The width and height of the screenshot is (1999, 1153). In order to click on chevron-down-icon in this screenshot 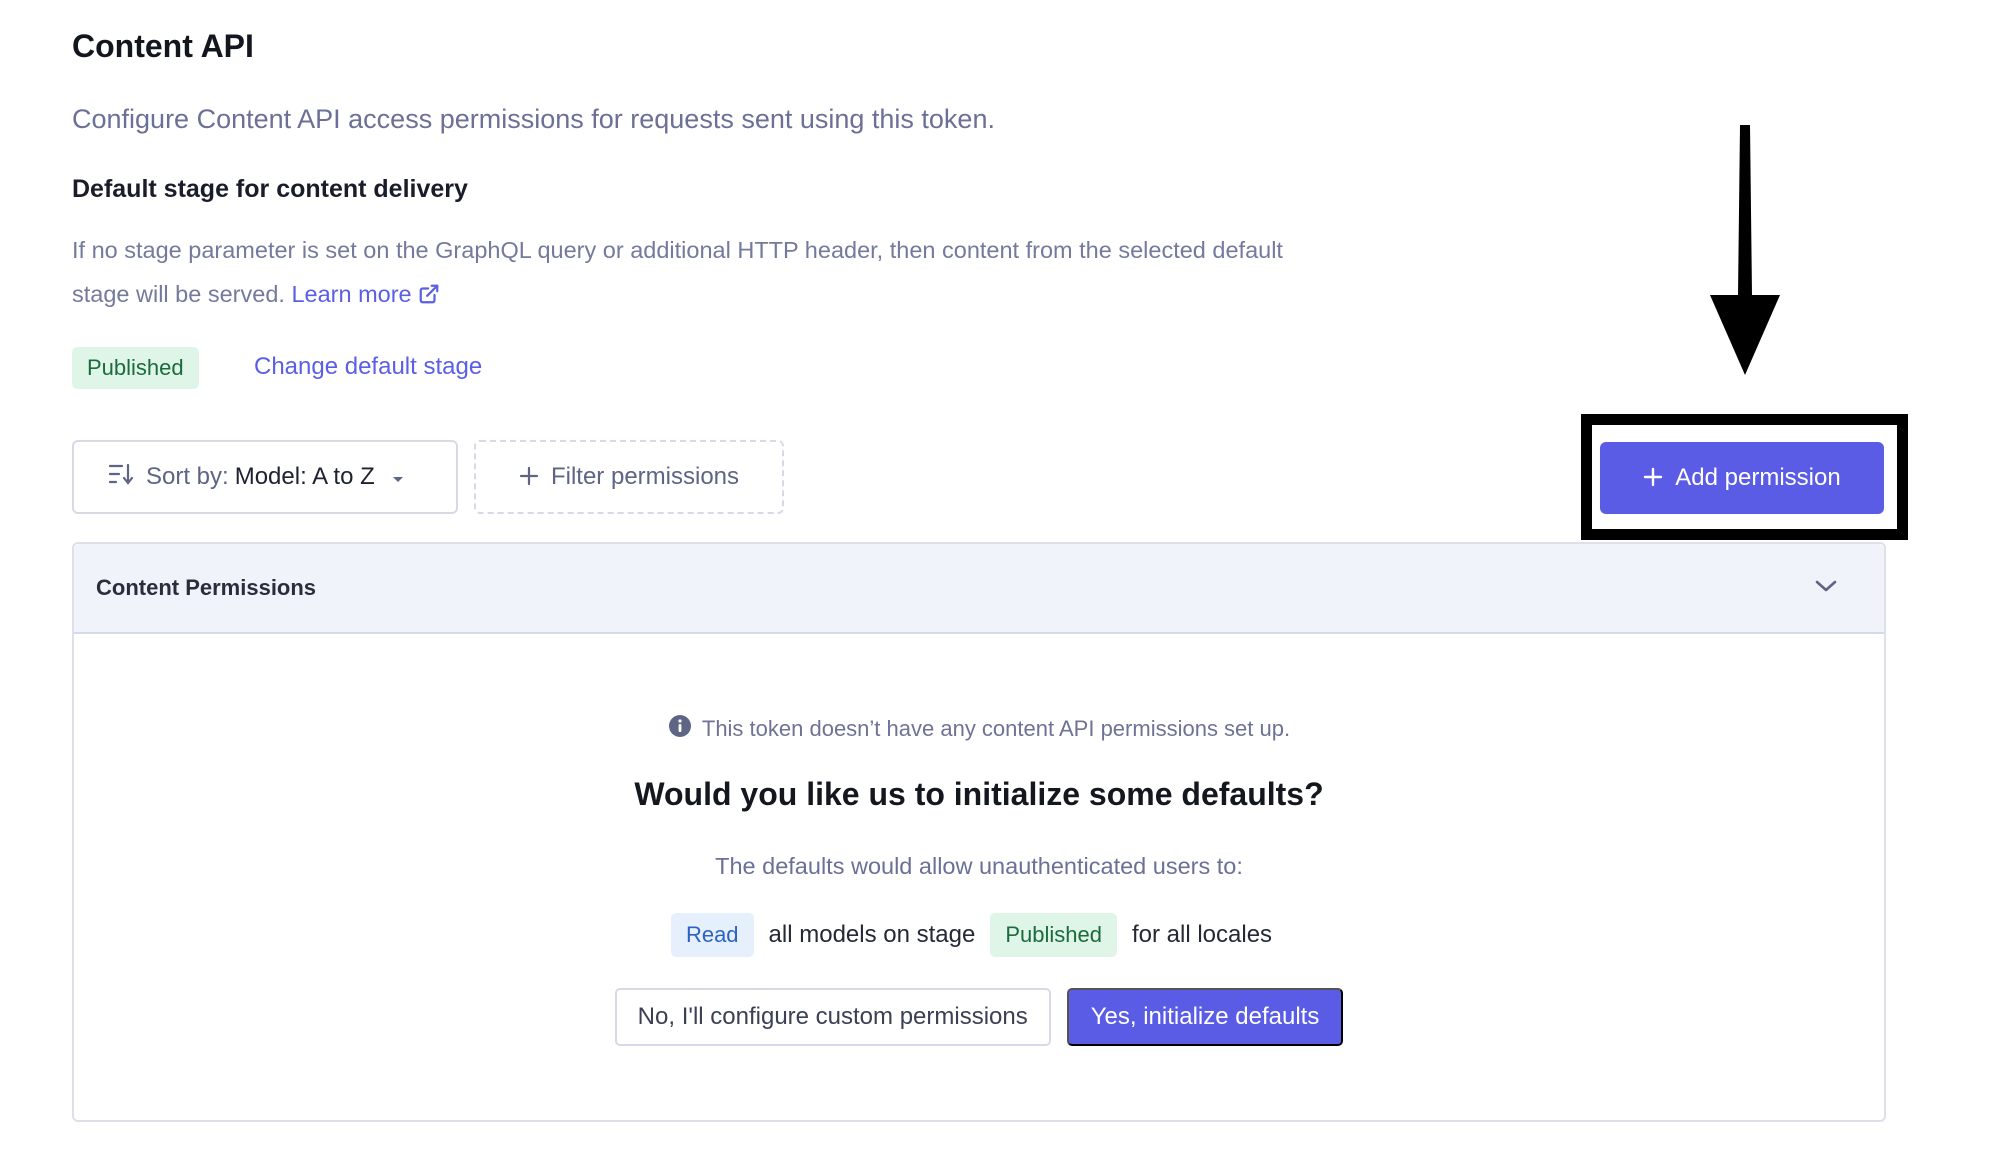, I will do `click(1826, 588)`.